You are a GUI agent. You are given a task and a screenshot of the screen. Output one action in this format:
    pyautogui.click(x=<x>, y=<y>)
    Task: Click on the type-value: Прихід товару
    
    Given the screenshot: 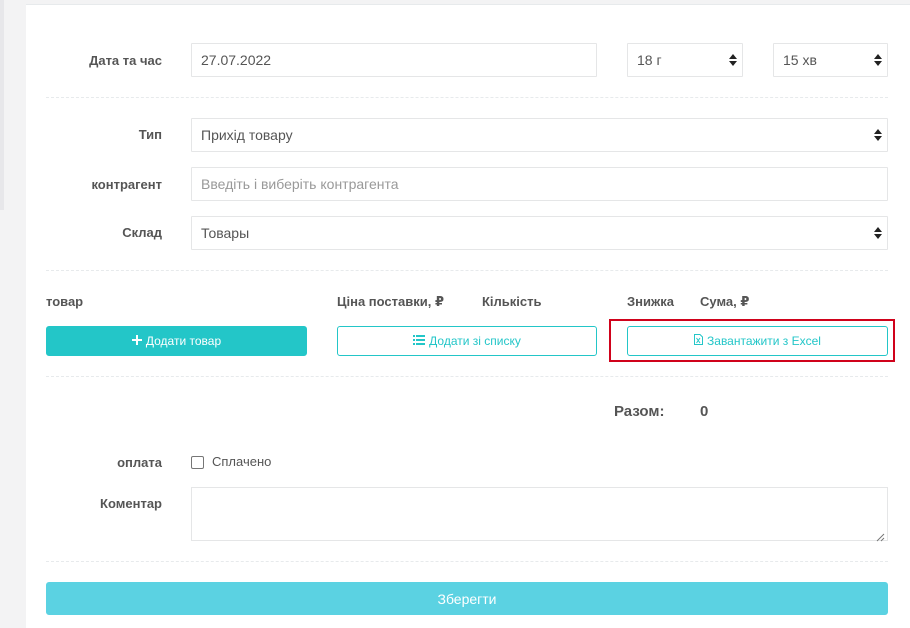 What is the action you would take?
    pyautogui.click(x=247, y=135)
    